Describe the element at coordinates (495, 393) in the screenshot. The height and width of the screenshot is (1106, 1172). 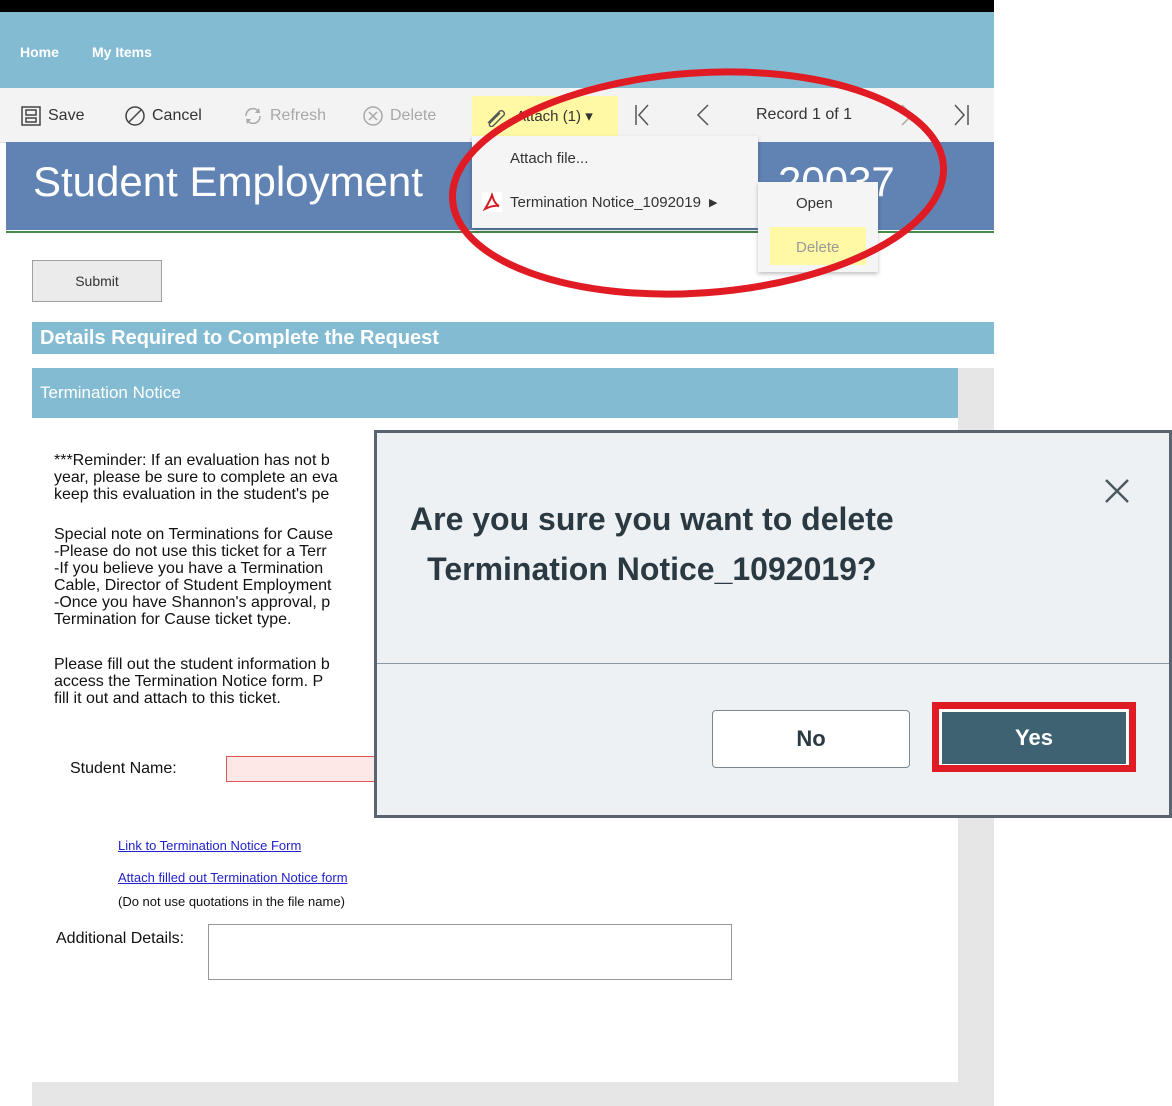
I see `subsection-title: Termination Notice` at that location.